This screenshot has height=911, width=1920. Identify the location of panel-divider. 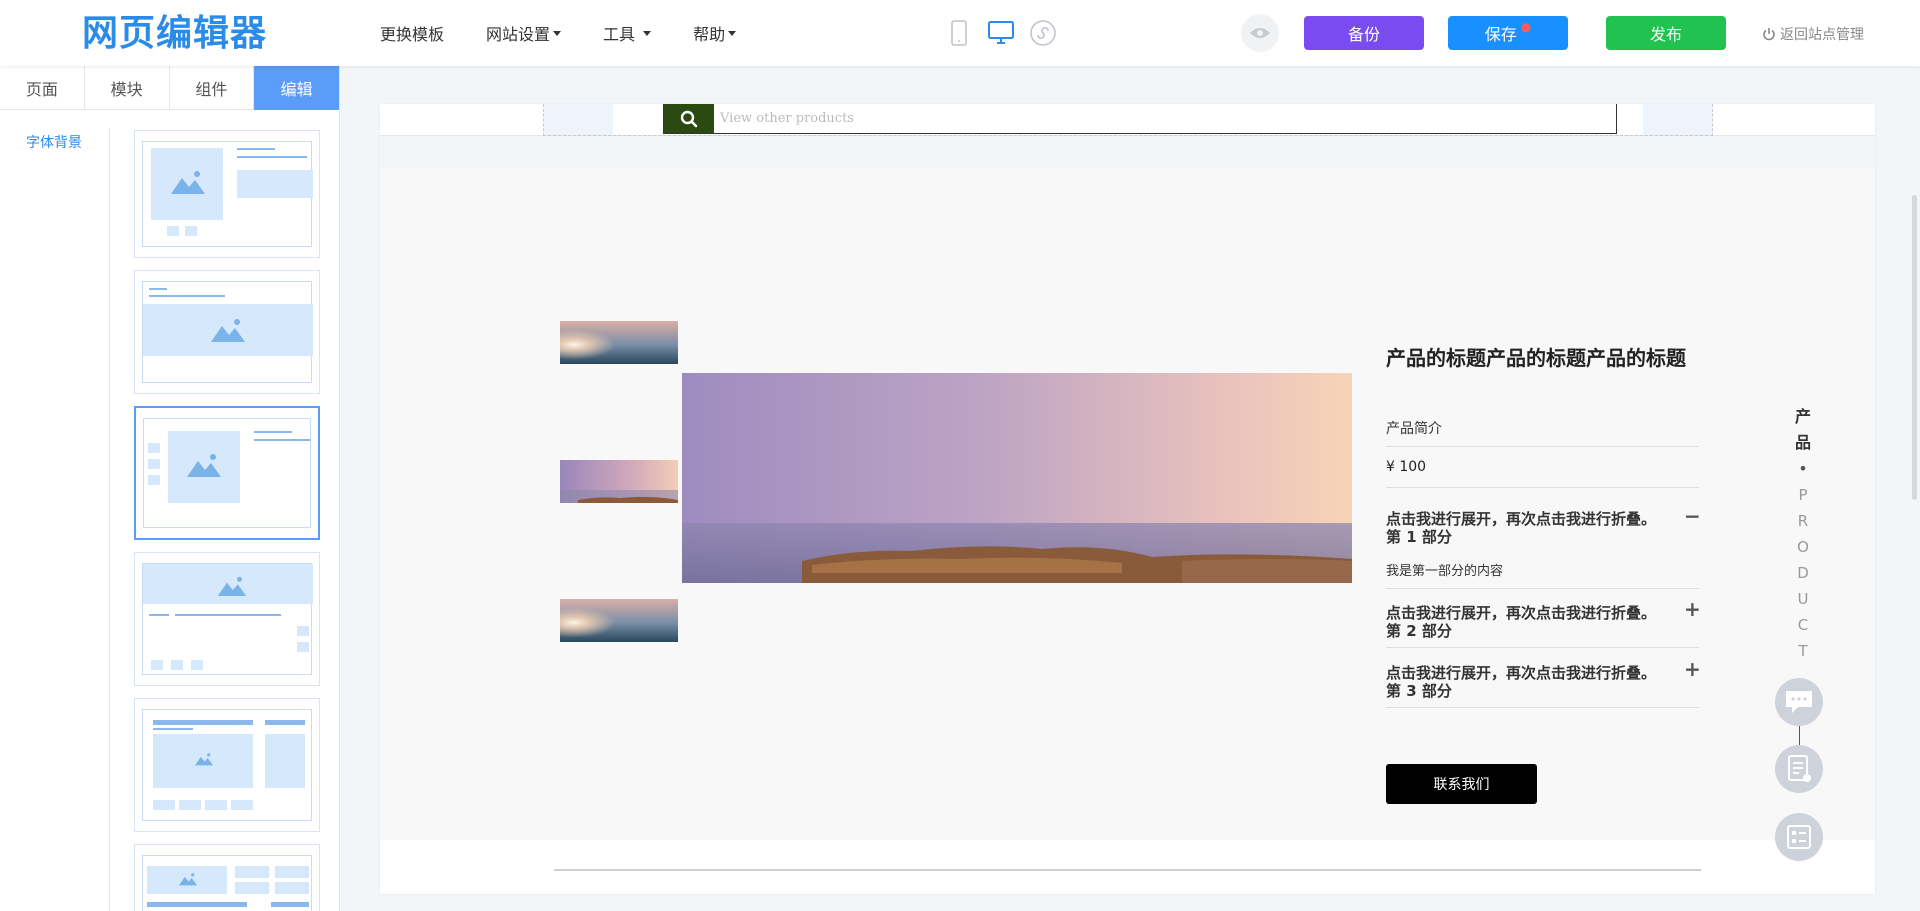
(109, 519).